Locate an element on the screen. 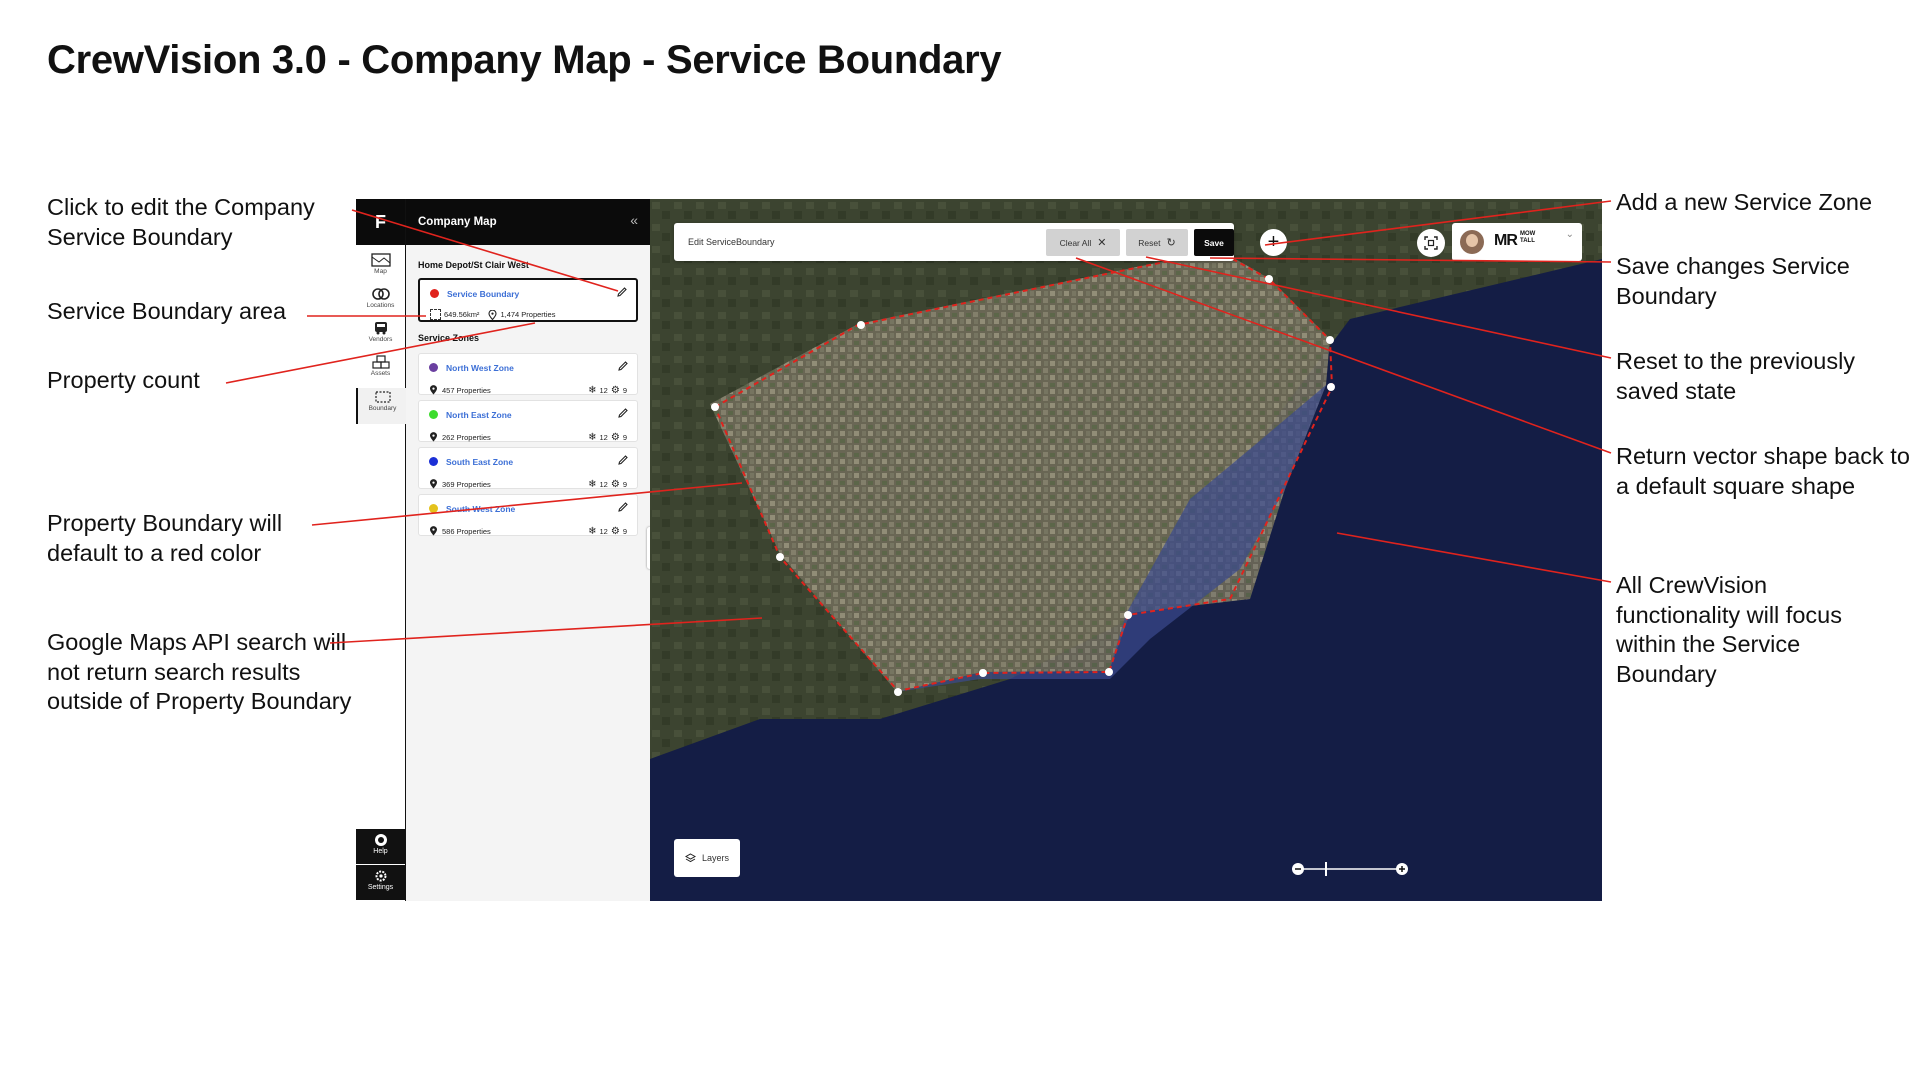 This screenshot has width=1920, height=1080. rail-label: Settings is located at coordinates (380, 887).